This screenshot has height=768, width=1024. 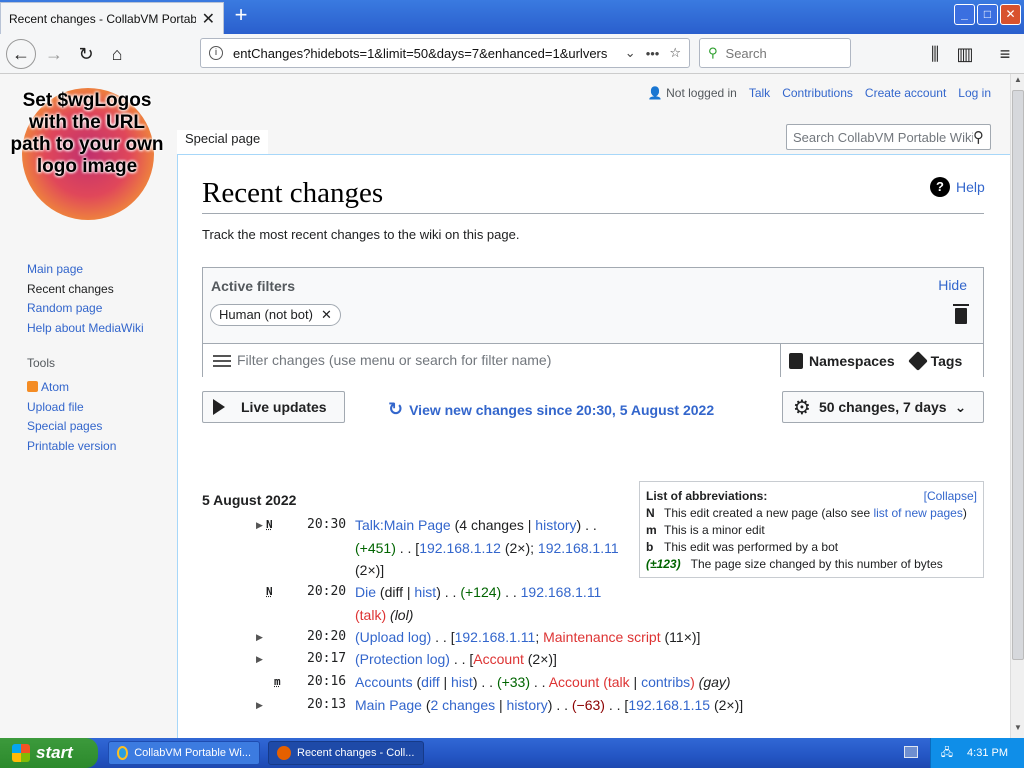 I want to click on home-button: ⌂, so click(x=117, y=54).